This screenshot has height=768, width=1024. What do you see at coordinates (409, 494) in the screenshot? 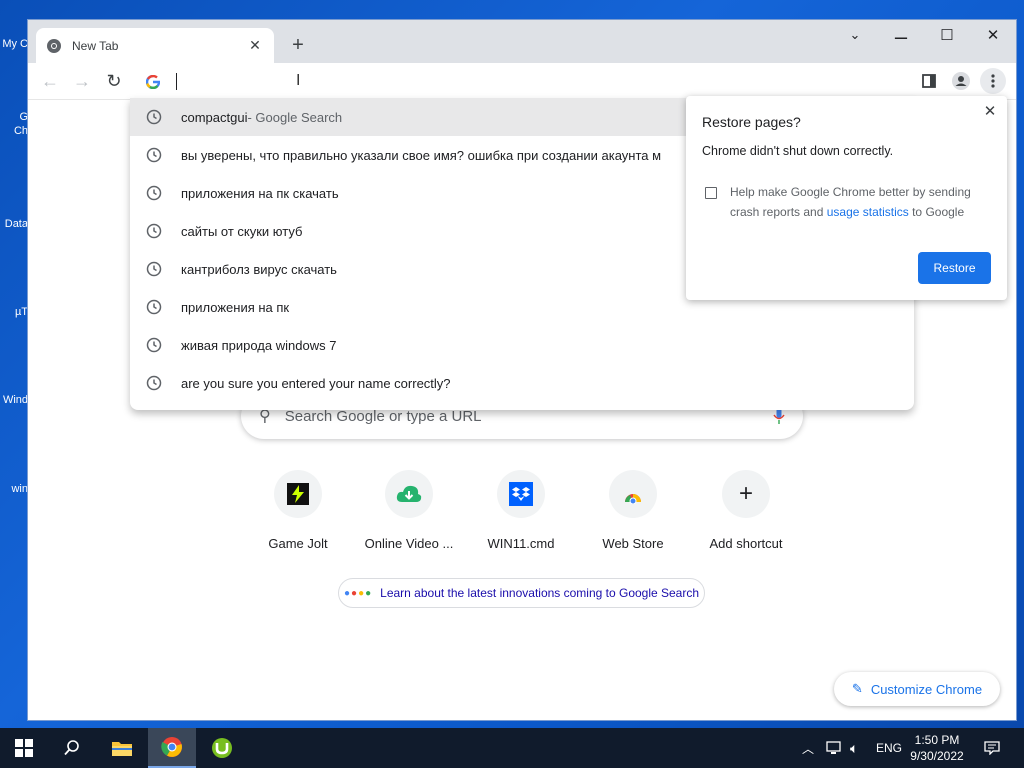
I see `download-cloud-icon` at bounding box center [409, 494].